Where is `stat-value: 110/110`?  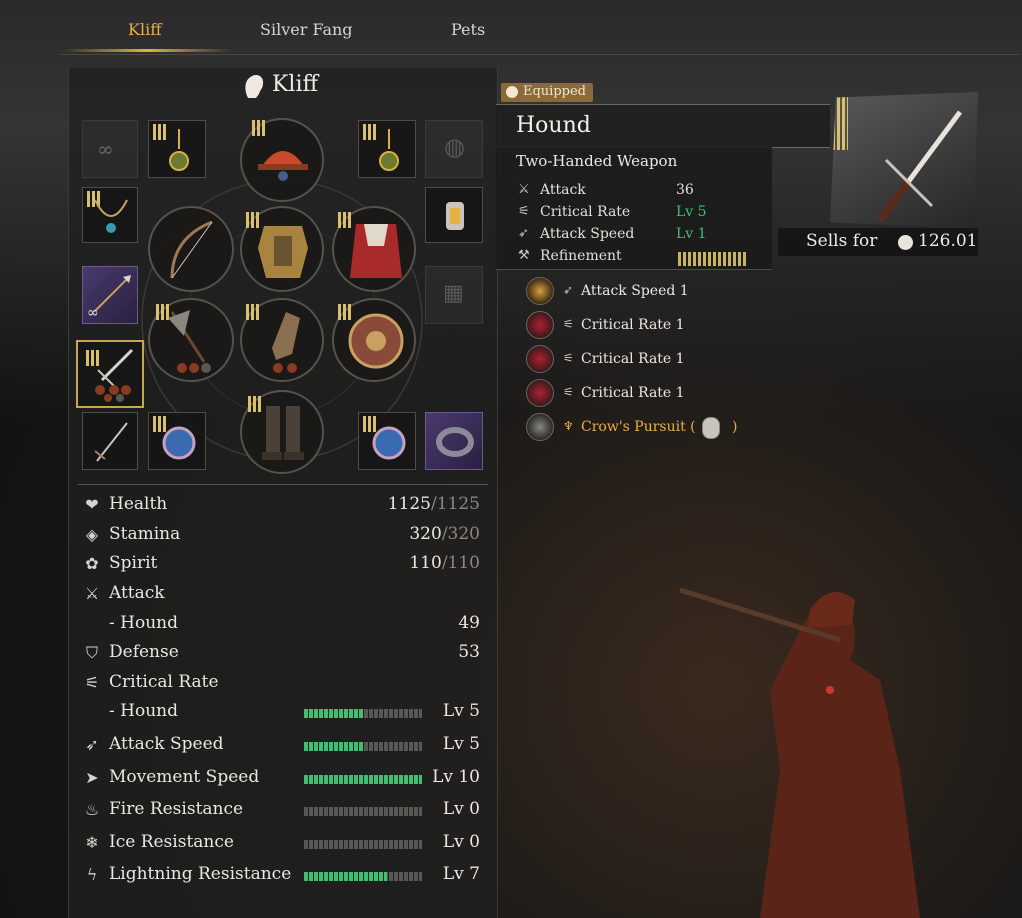 stat-value: 110/110 is located at coordinates (444, 563).